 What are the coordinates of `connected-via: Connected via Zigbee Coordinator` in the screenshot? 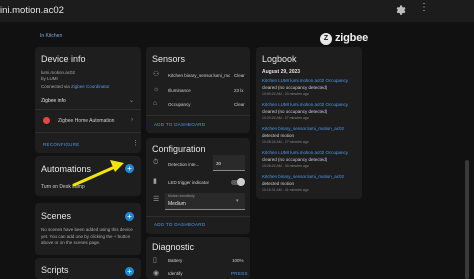 It's located at (75, 86).